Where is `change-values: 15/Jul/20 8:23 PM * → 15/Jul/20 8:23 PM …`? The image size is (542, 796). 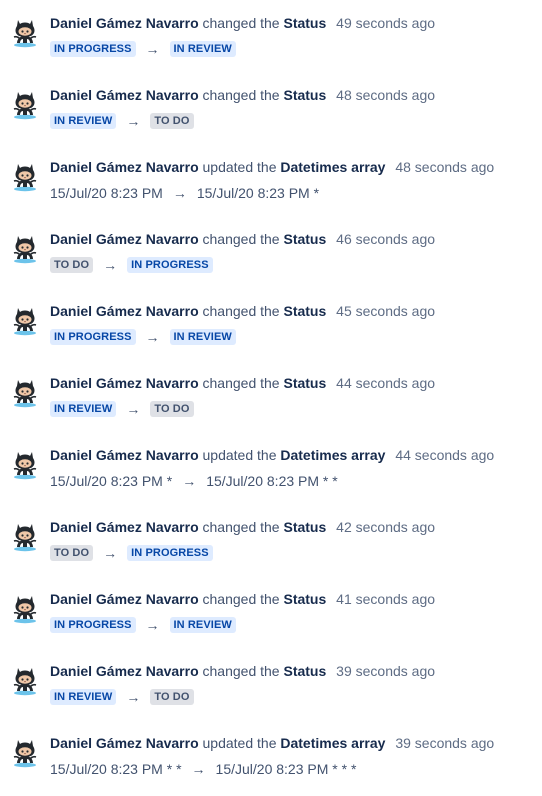
change-values: 15/Jul/20 8:23 PM * → 15/Jul/20 8:23 PM … is located at coordinates (194, 481).